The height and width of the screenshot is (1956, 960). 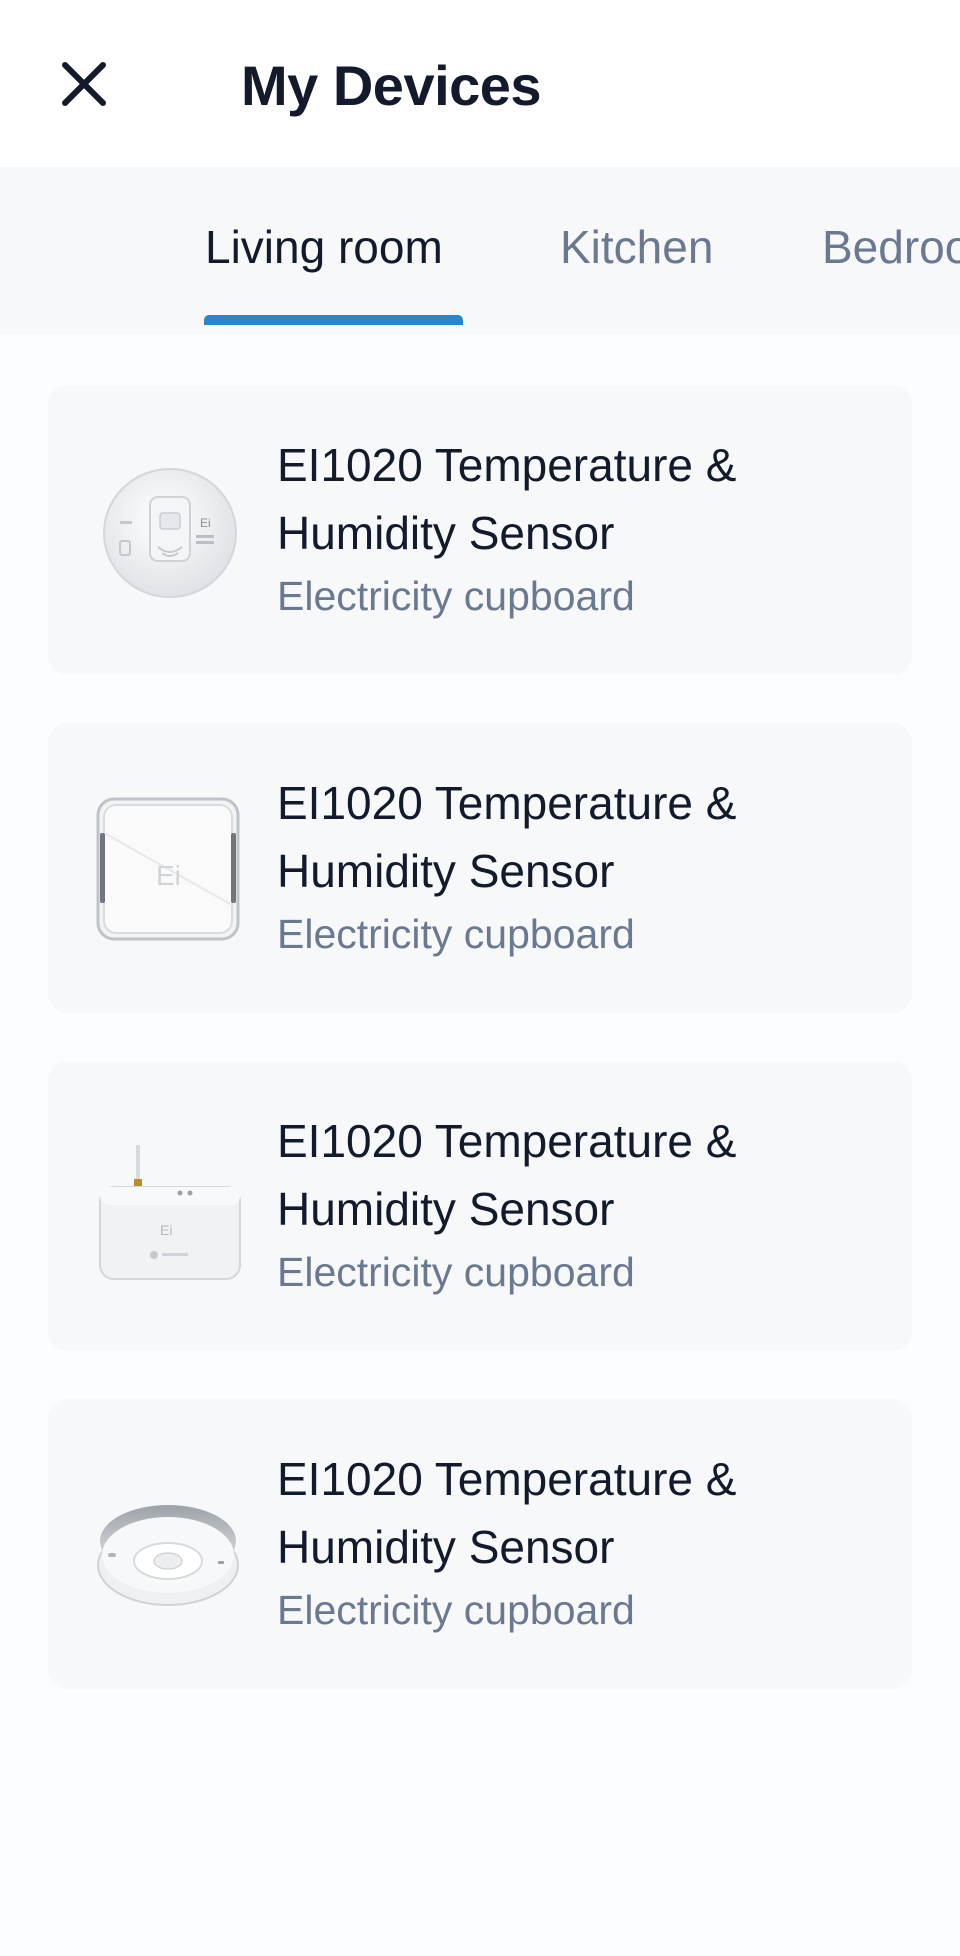 I want to click on tab-bedroom: Bedroom, so click(x=891, y=247).